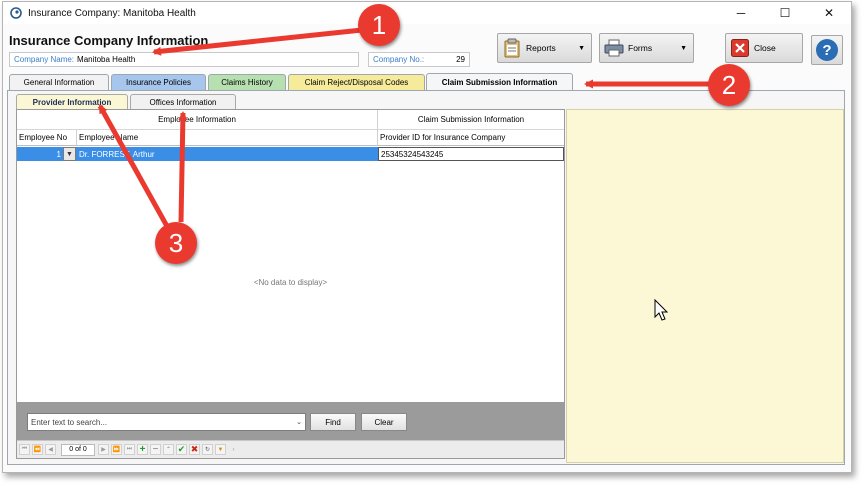 Image resolution: width=867 pixels, height=488 pixels. What do you see at coordinates (176, 243) in the screenshot?
I see `annotation-callout-3: 3` at bounding box center [176, 243].